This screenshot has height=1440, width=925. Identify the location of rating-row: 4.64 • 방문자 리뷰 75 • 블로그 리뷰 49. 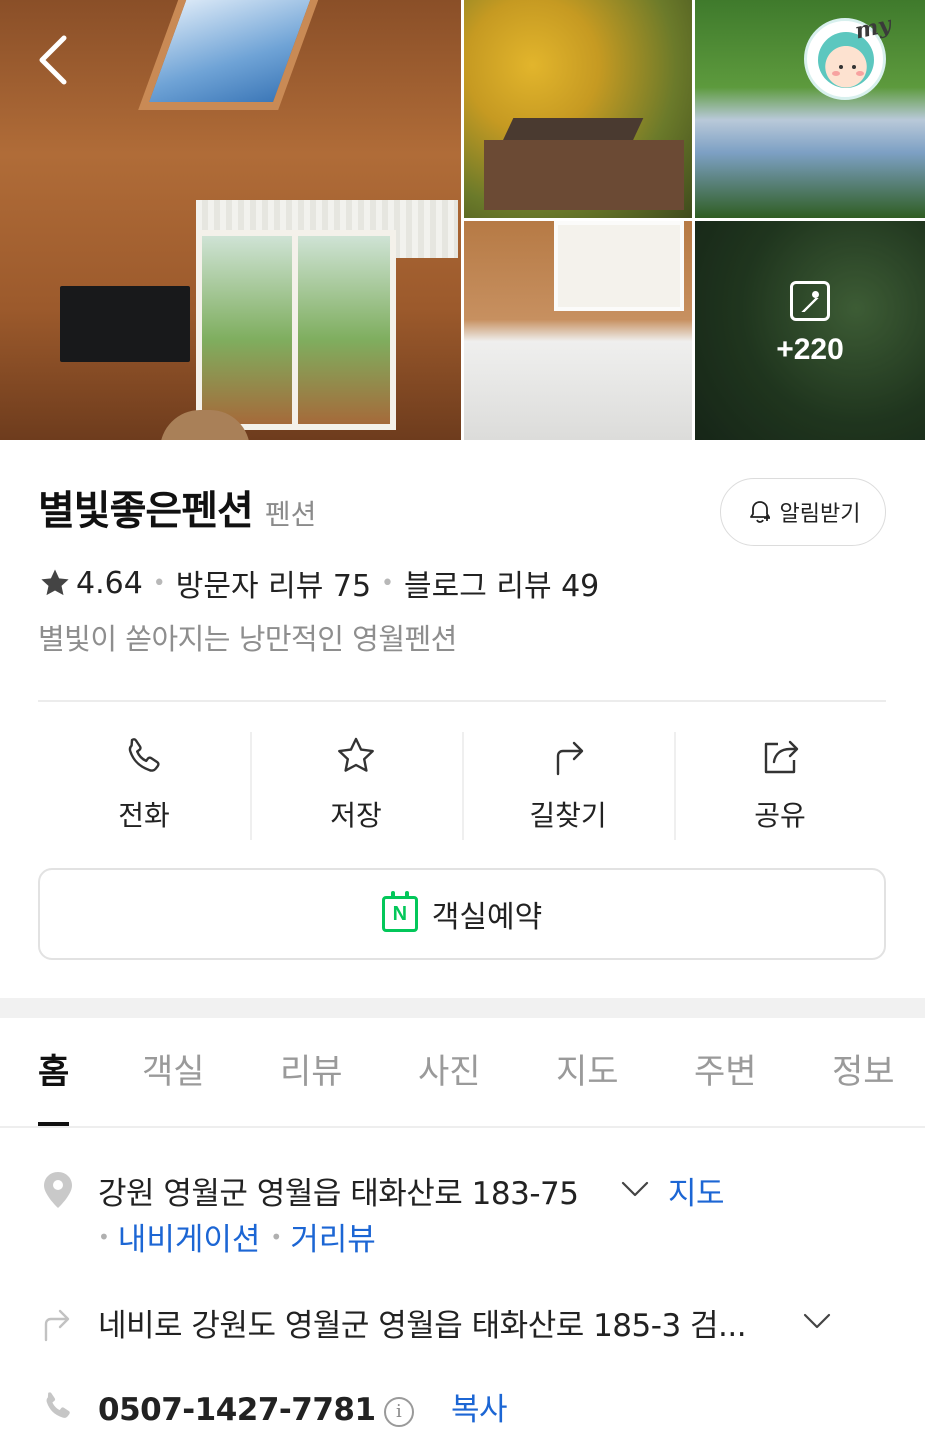
(318, 583).